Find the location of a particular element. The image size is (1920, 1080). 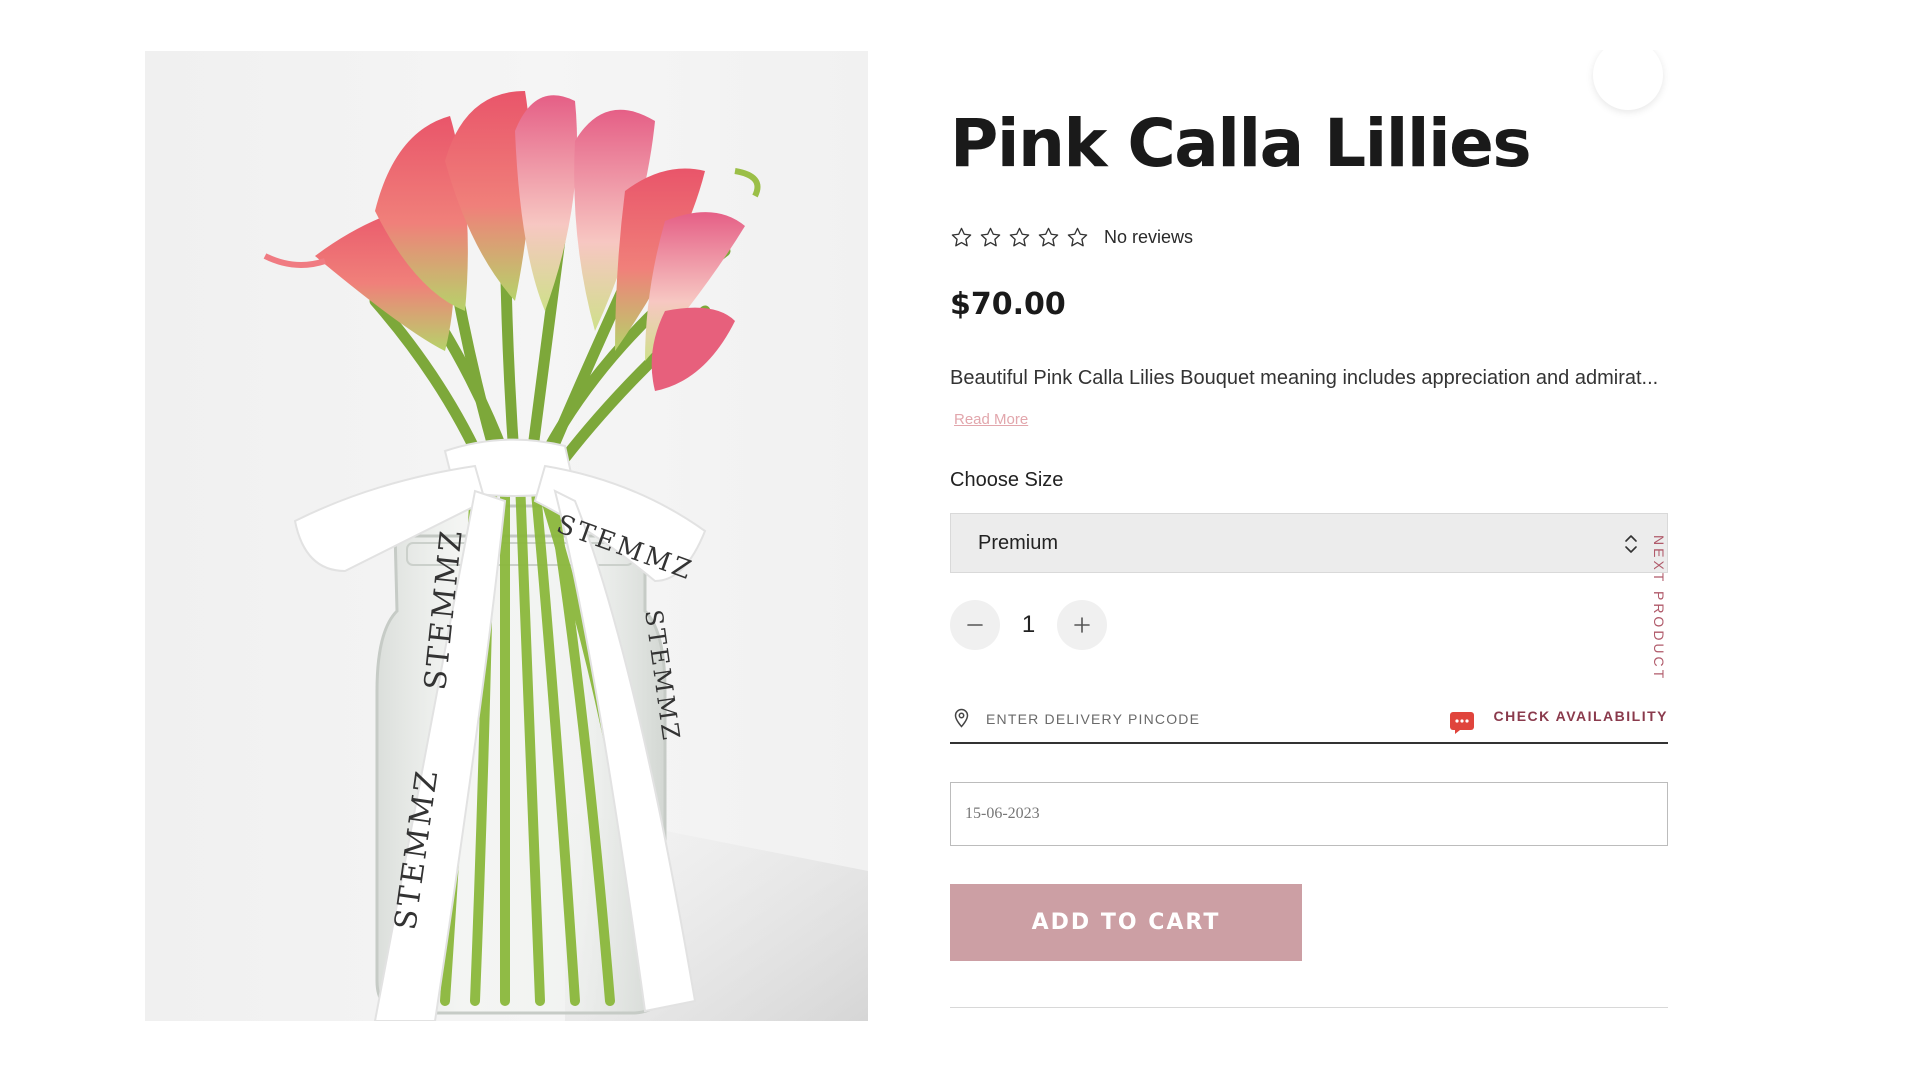

divider is located at coordinates (1309, 1007).